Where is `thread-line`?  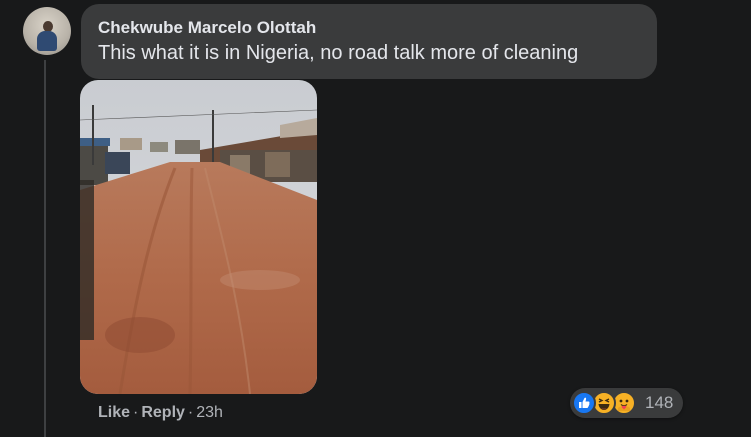 thread-line is located at coordinates (45, 248).